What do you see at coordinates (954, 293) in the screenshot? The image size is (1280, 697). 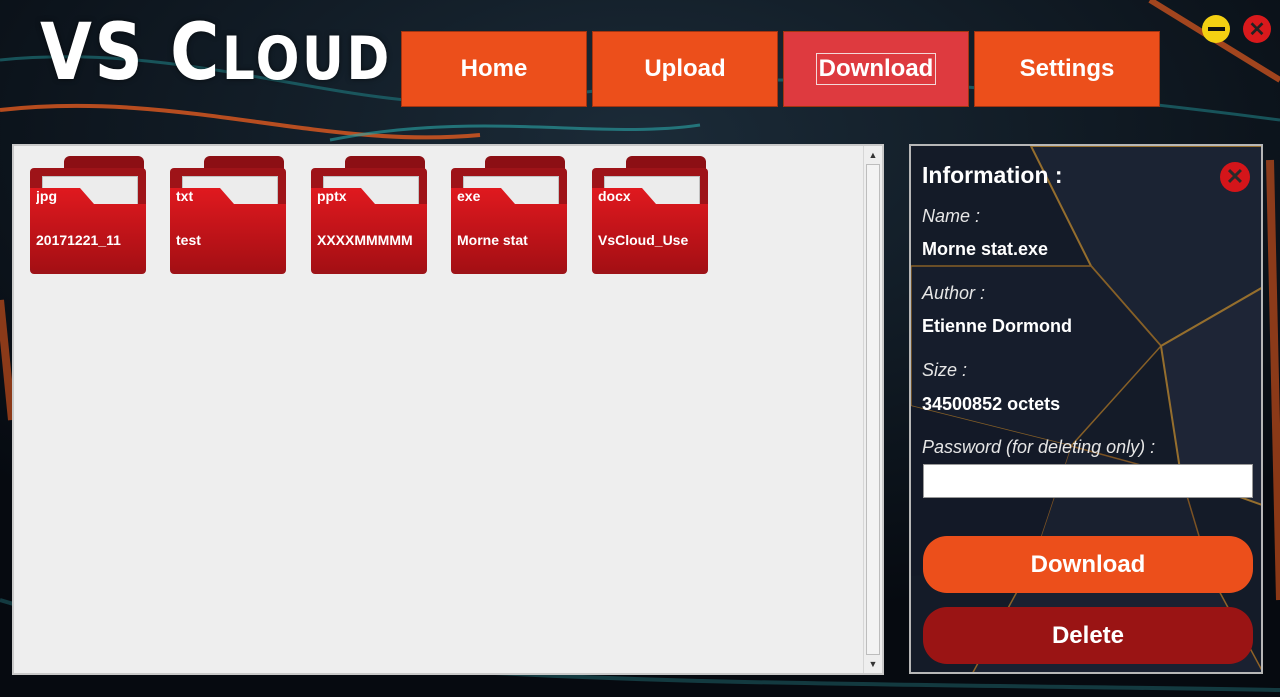 I see `author-label: Author :` at bounding box center [954, 293].